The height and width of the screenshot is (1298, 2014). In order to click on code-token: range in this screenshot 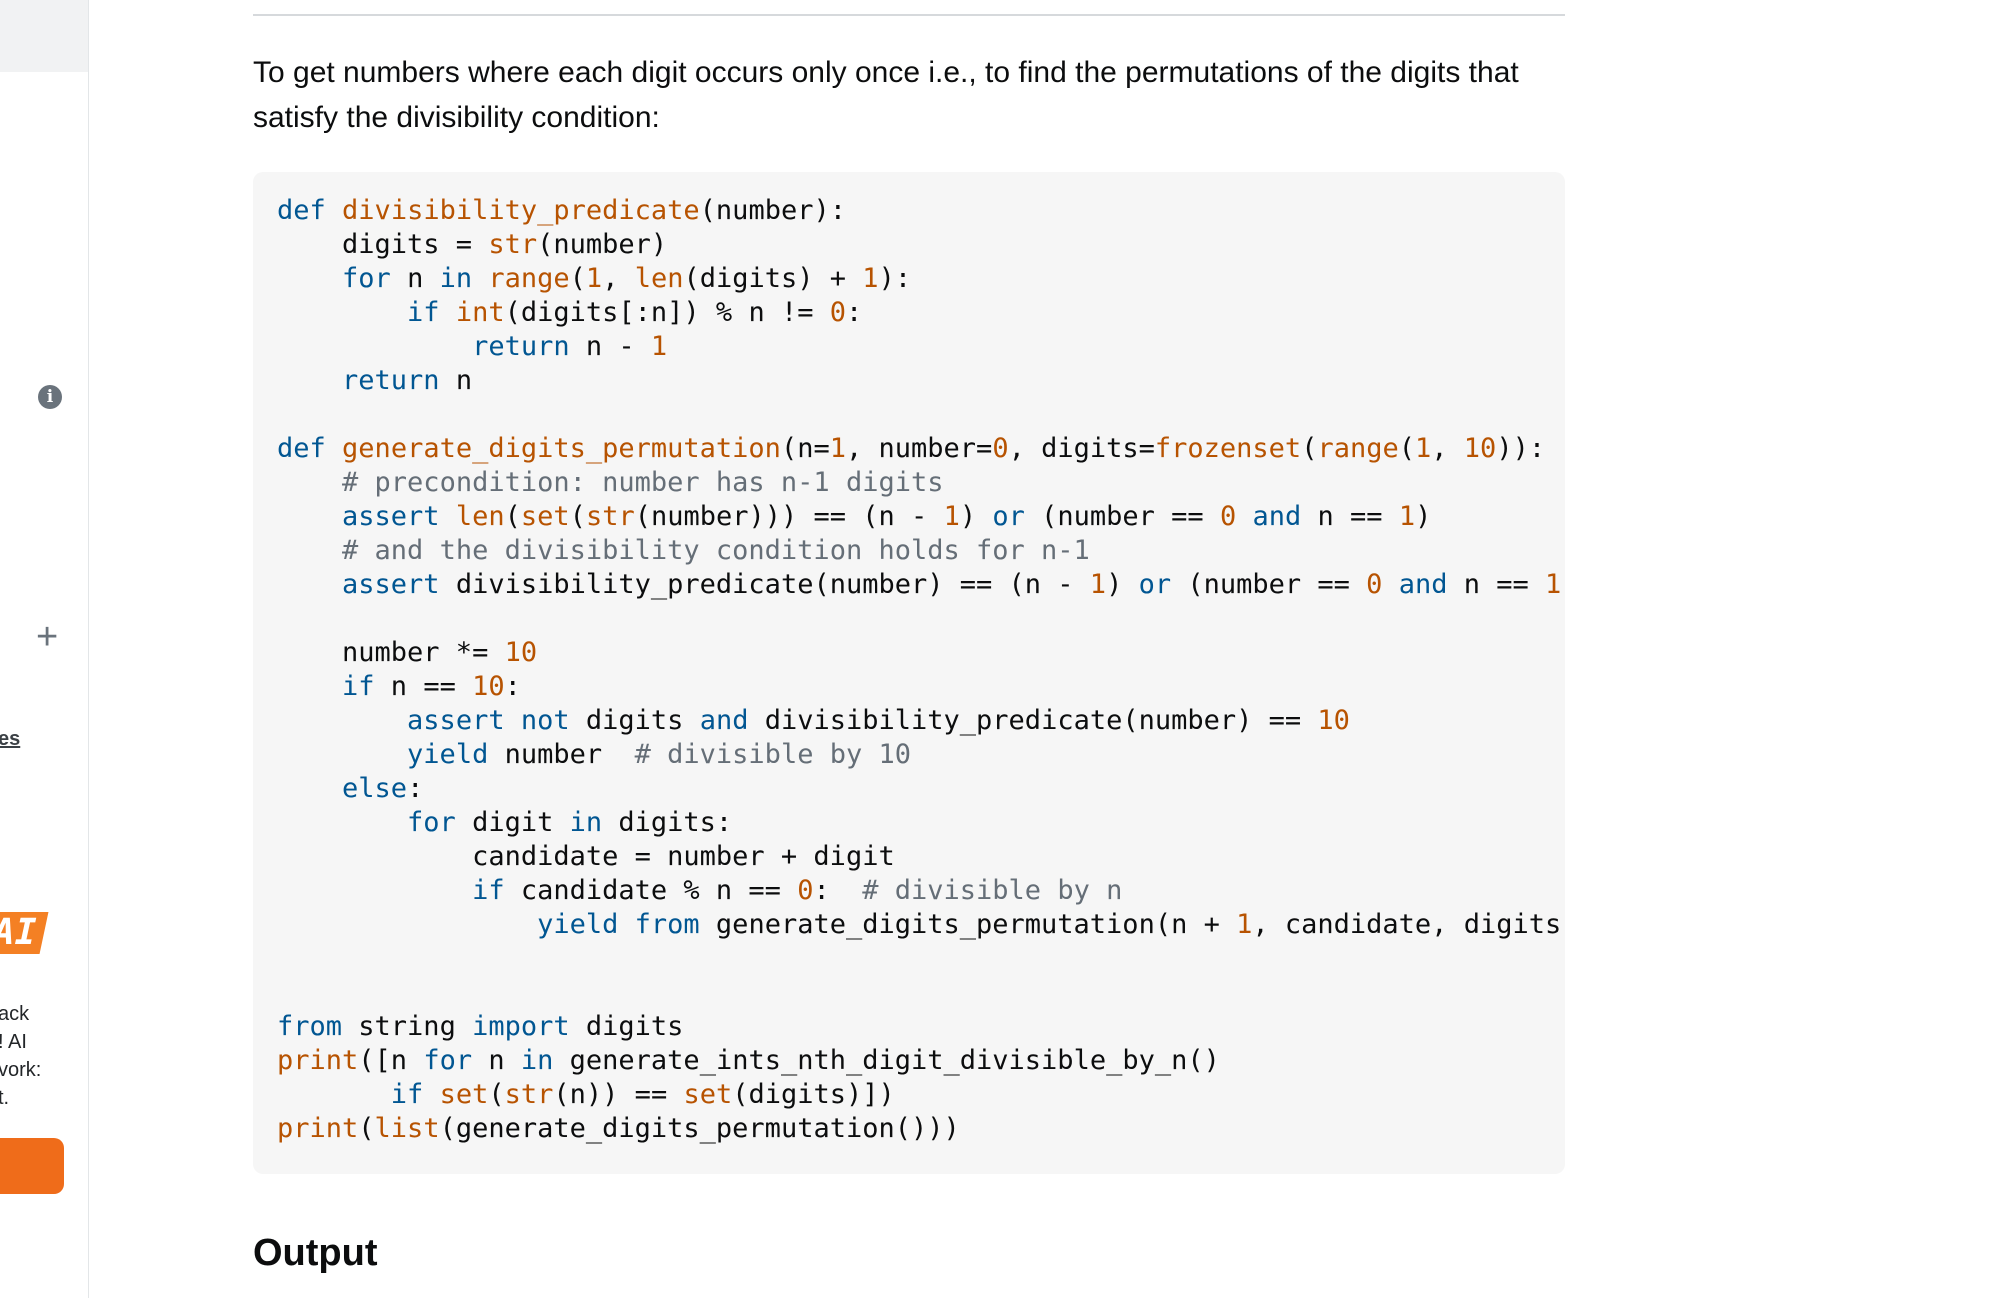, I will do `click(529, 278)`.